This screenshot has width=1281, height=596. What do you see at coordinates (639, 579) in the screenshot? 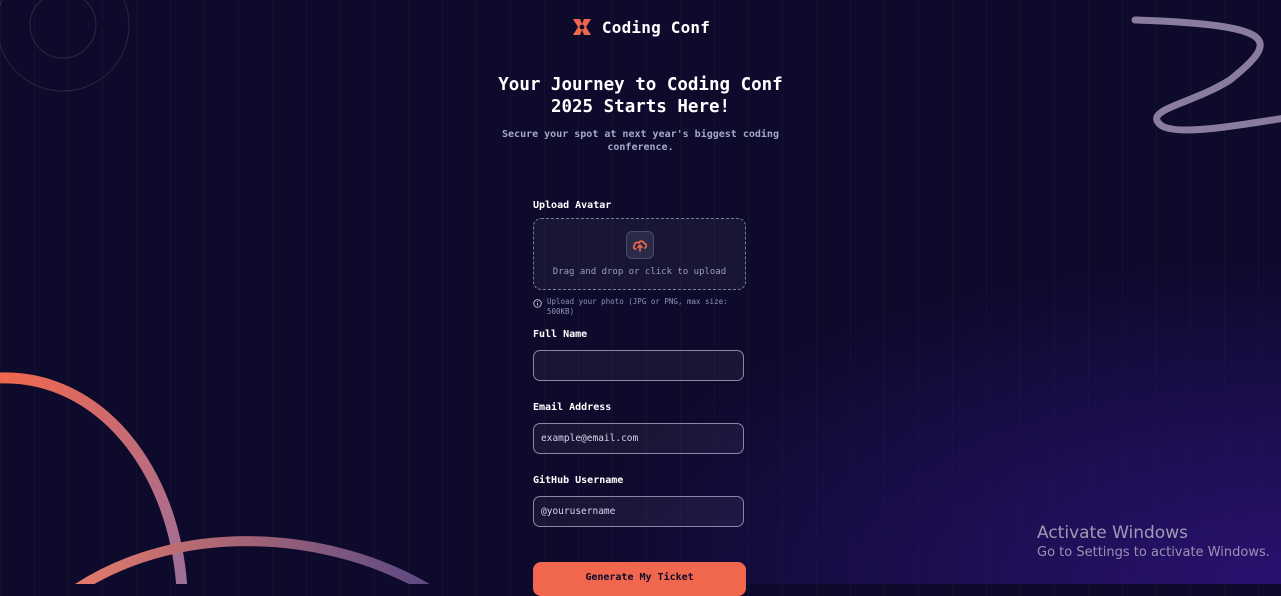
I see `generate-ticket-button: Generate My Ticket` at bounding box center [639, 579].